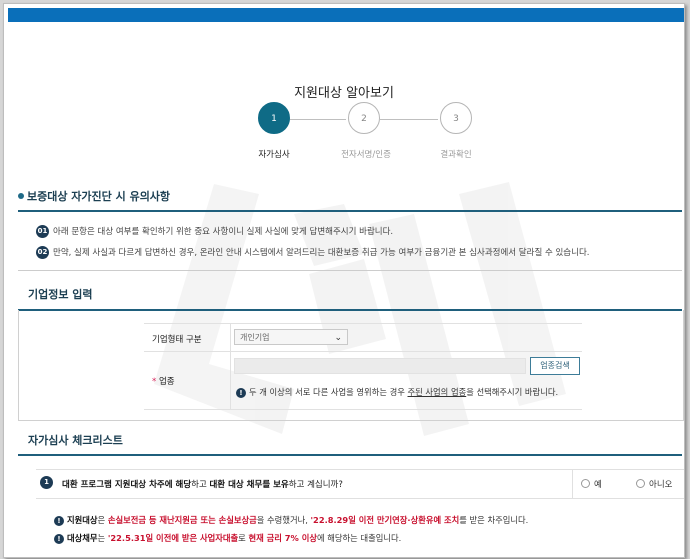 The height and width of the screenshot is (559, 690). Describe the element at coordinates (75, 440) in the screenshot. I see `checklist-section-title: 자가심사 체크리스트` at that location.